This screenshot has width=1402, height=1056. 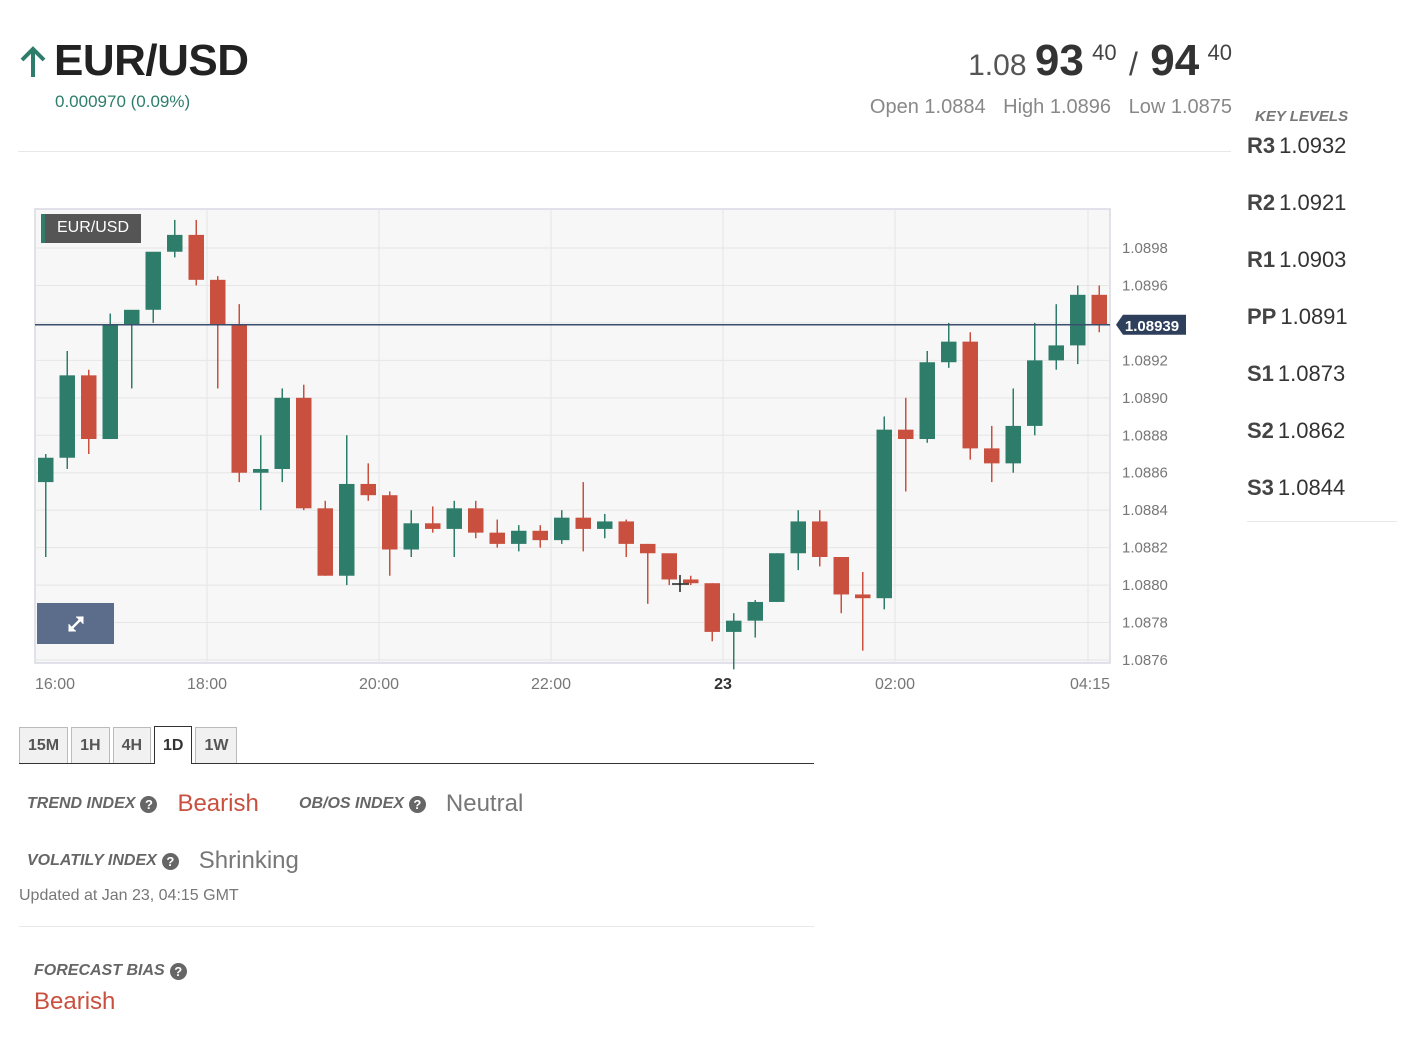 What do you see at coordinates (123, 101) in the screenshot?
I see `pair-change: 0.000970 (0.09%)` at bounding box center [123, 101].